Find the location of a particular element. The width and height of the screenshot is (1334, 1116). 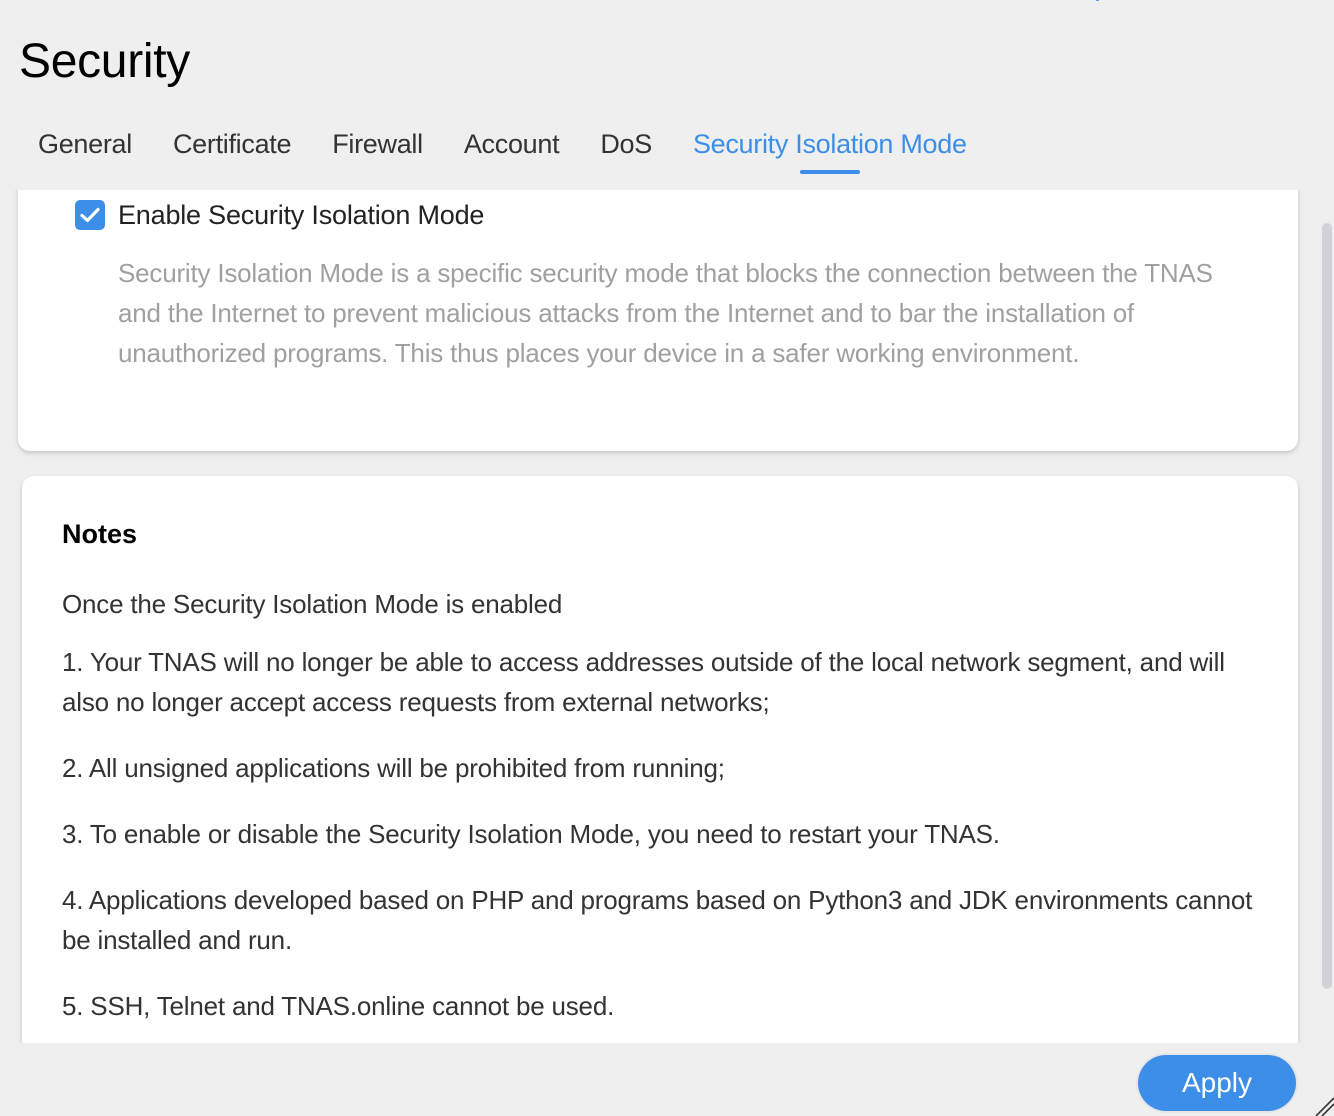

active-tab-indicator is located at coordinates (829, 172).